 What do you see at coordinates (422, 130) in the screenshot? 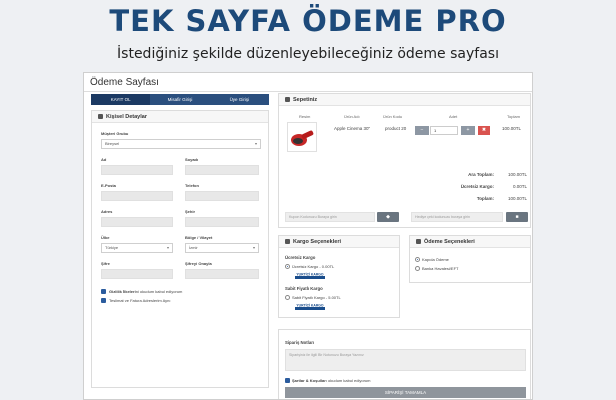
I see `qty-decrease-button: −` at bounding box center [422, 130].